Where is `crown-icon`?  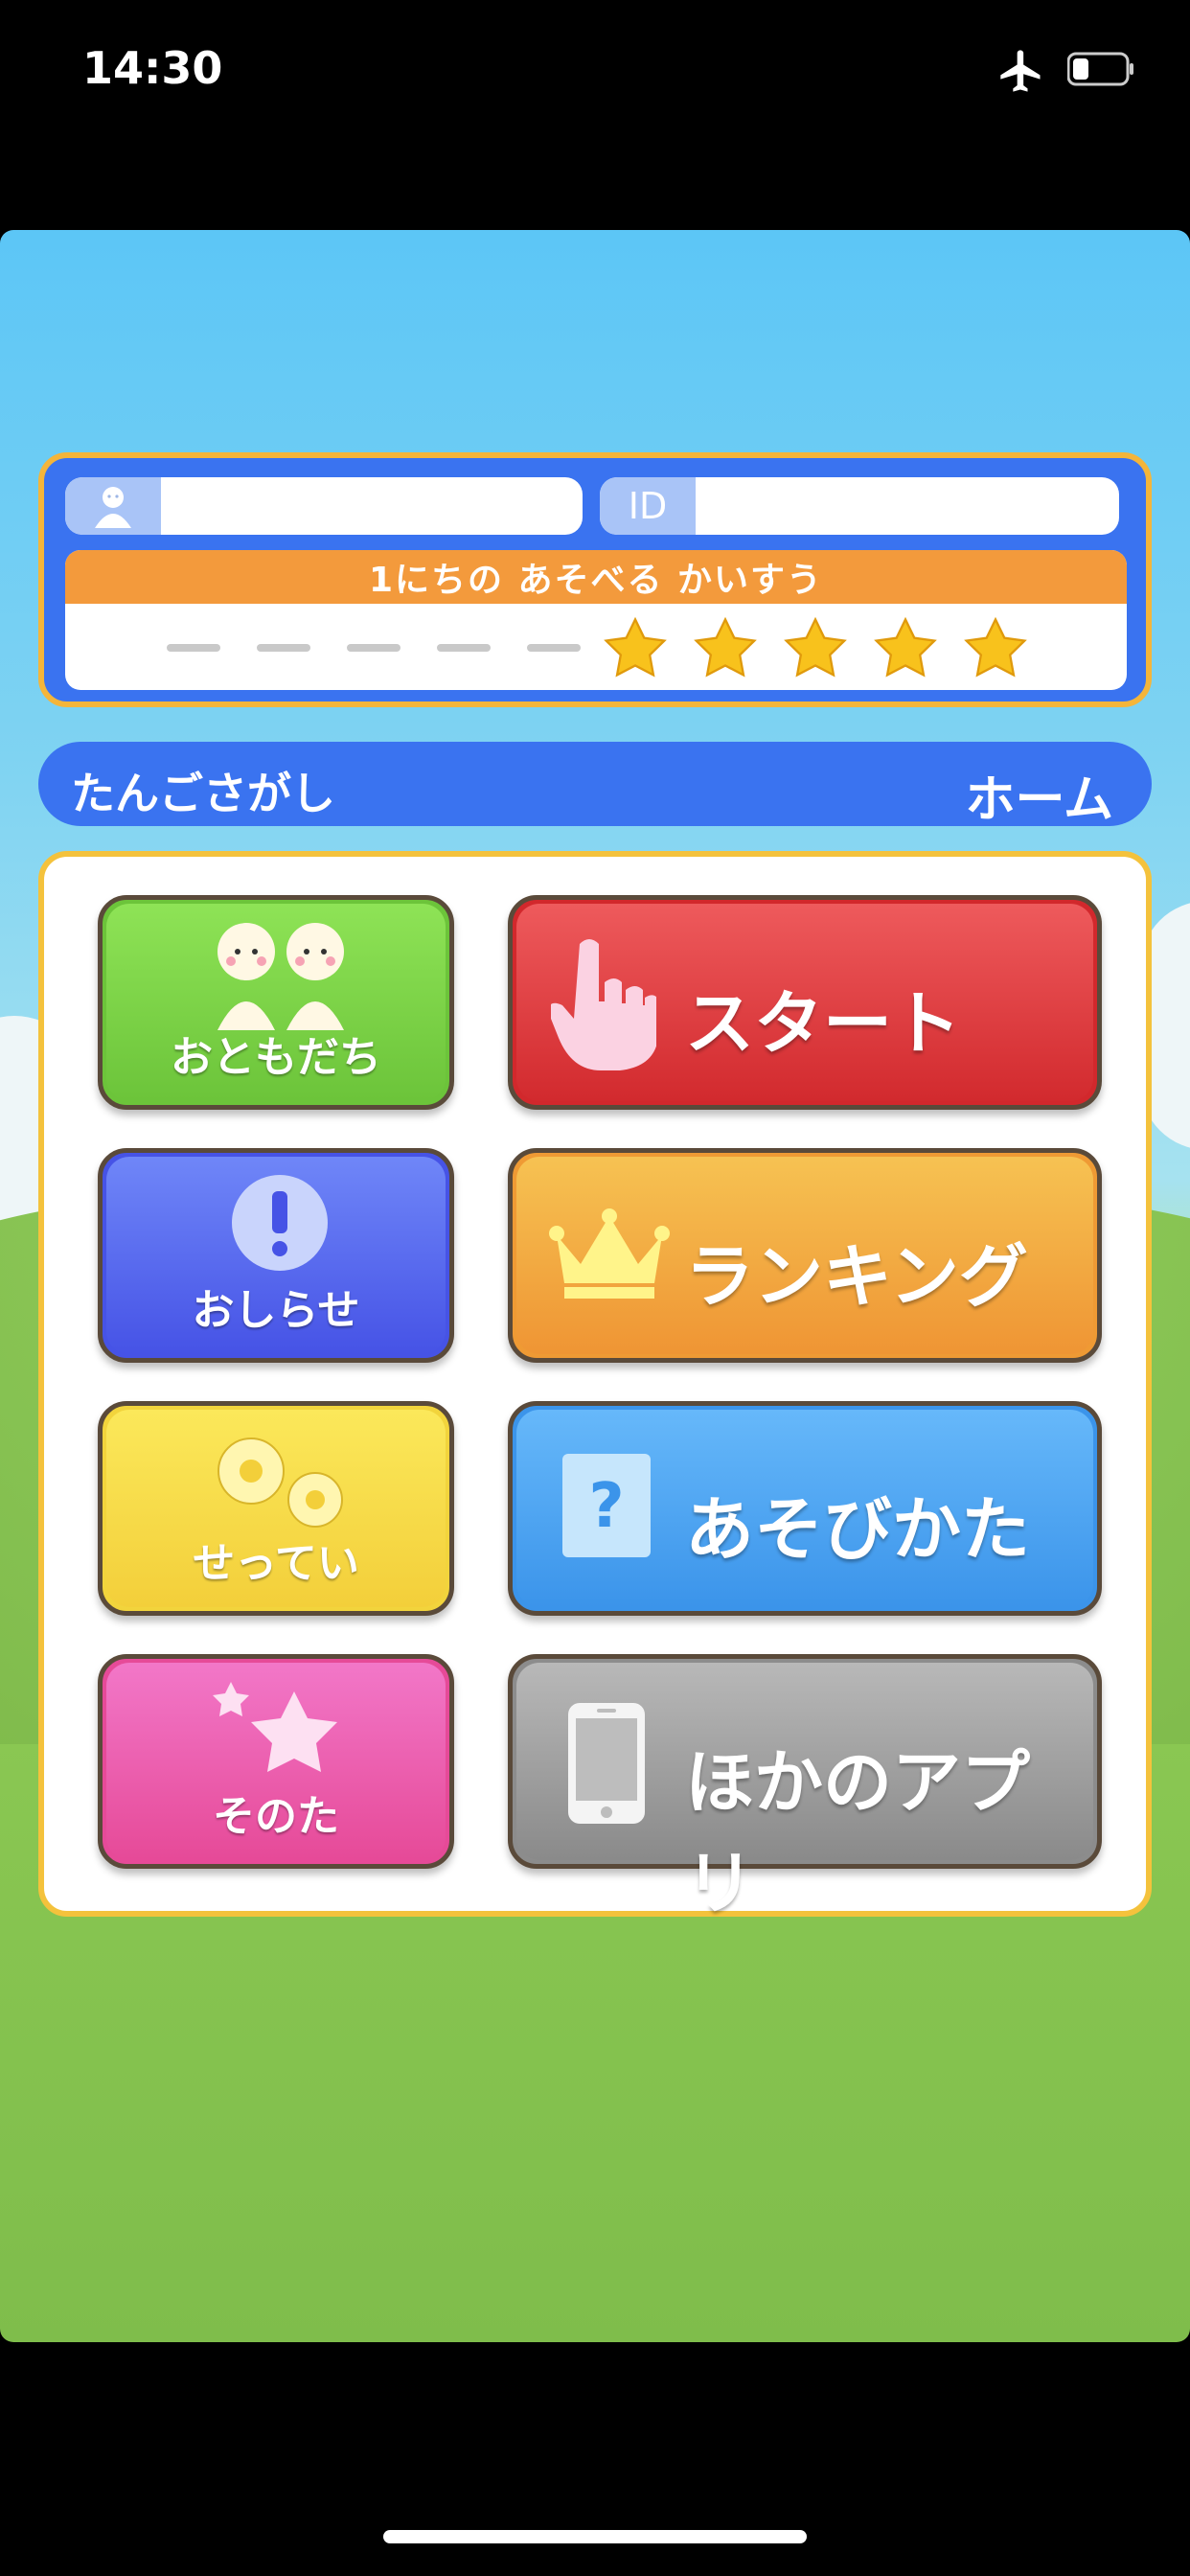
crown-icon is located at coordinates (609, 1253).